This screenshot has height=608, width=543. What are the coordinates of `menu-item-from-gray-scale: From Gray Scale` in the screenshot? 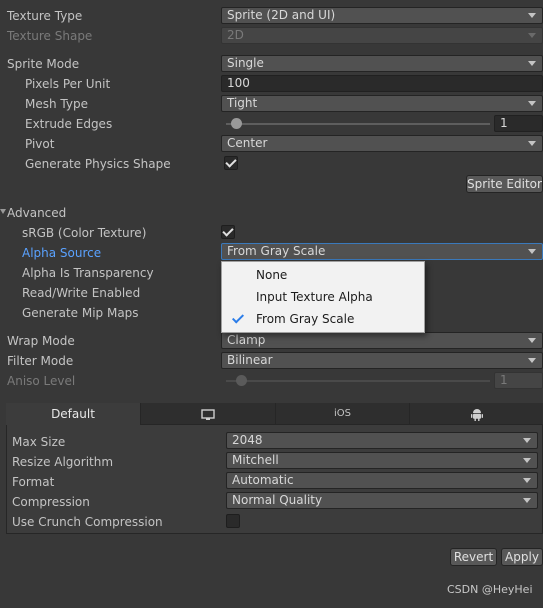 It's located at (323, 319).